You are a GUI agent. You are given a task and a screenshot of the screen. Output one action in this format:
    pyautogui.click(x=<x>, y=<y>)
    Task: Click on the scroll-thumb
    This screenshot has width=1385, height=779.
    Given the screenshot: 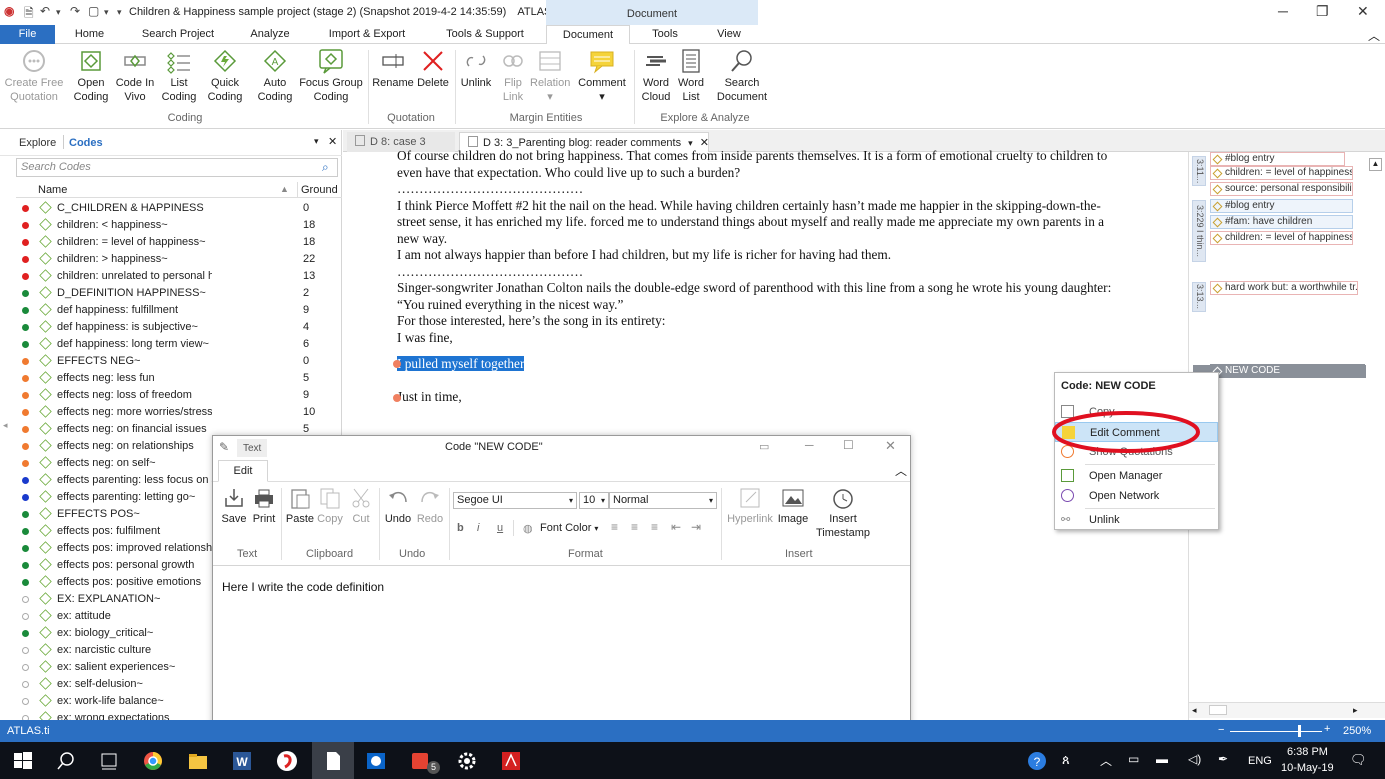 What is the action you would take?
    pyautogui.click(x=1218, y=710)
    